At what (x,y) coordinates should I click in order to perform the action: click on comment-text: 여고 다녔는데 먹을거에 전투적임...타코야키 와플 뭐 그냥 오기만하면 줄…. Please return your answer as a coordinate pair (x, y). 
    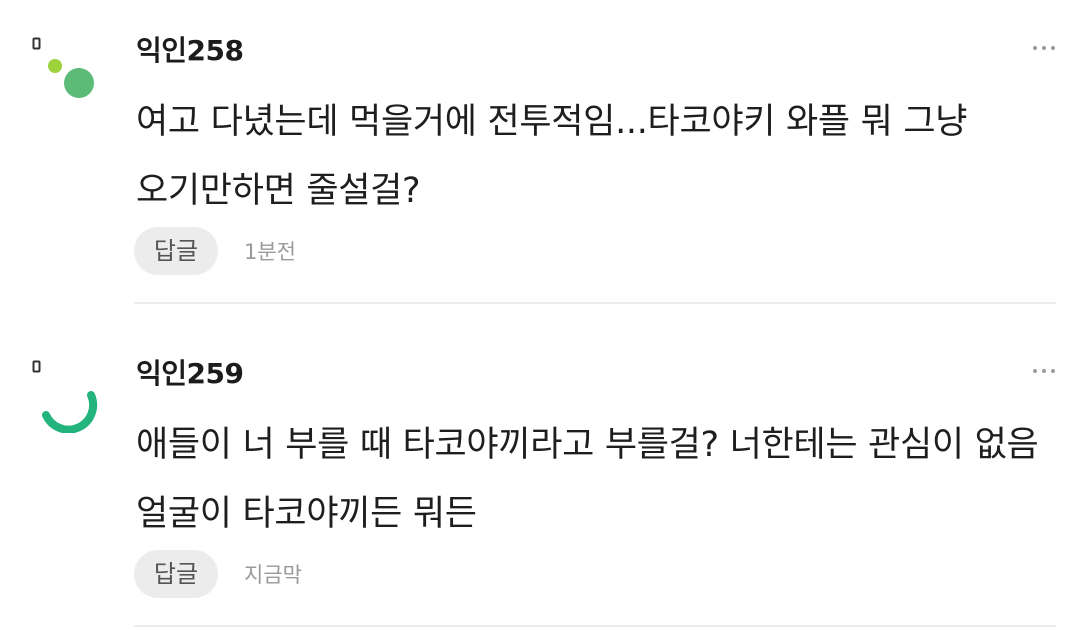
    Looking at the image, I should click on (552, 156).